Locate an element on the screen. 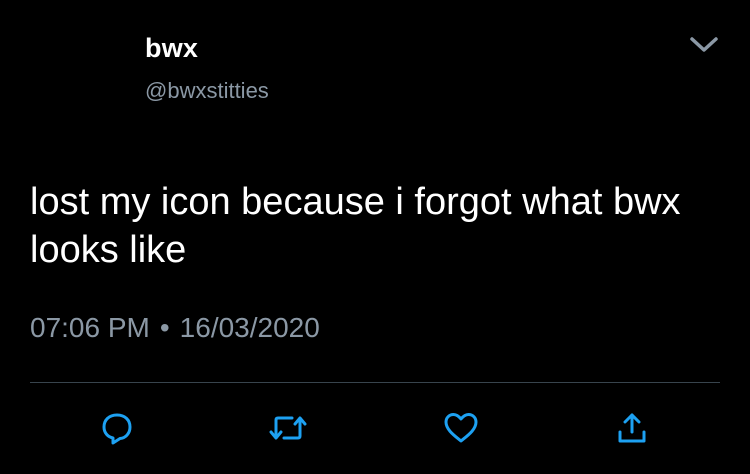 The height and width of the screenshot is (474, 750). tweet-timestamp: 07:06 PM • 16/03/2020 is located at coordinates (175, 328).